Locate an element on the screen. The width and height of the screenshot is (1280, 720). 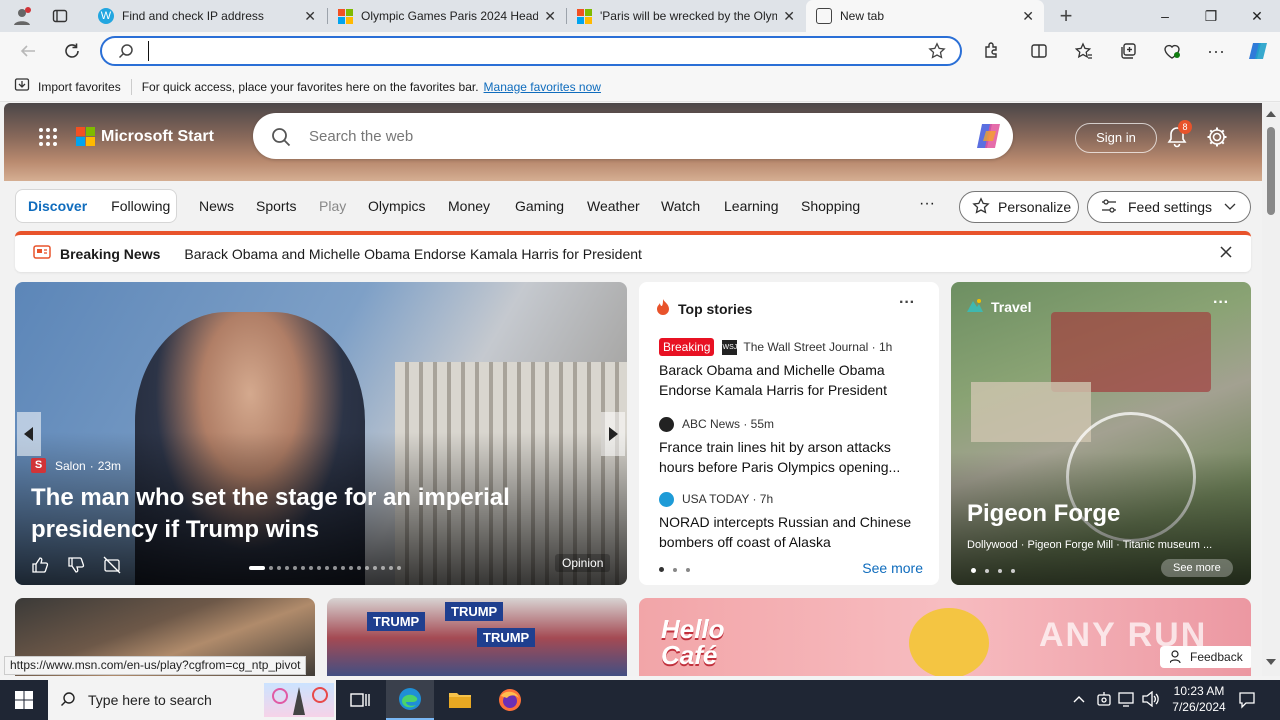
settings-more-icon: ··· is located at coordinates (1216, 51).